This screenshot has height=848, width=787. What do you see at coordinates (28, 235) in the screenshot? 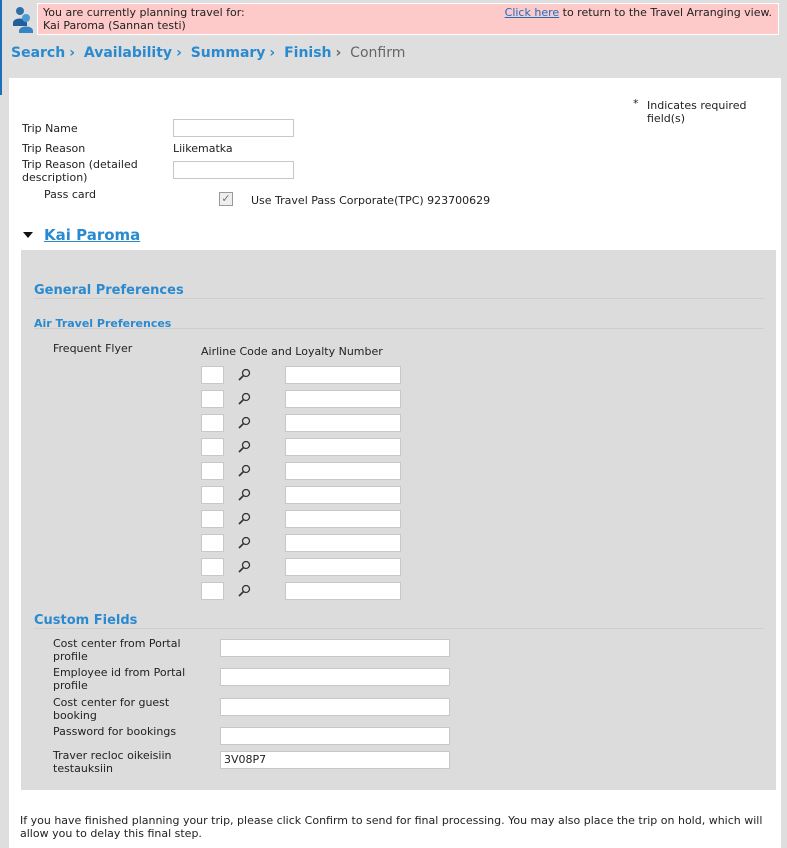
I see `collapse-arrow-icon` at bounding box center [28, 235].